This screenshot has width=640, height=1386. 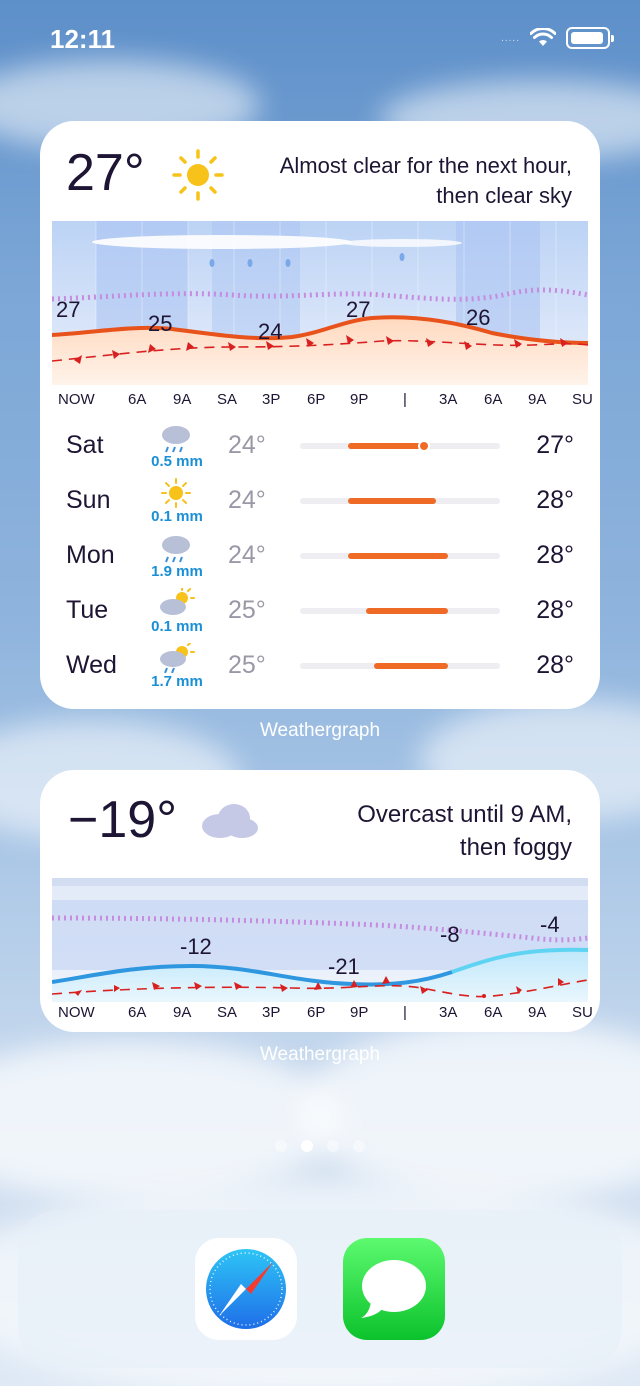 What do you see at coordinates (320, 1289) in the screenshot?
I see `dock` at bounding box center [320, 1289].